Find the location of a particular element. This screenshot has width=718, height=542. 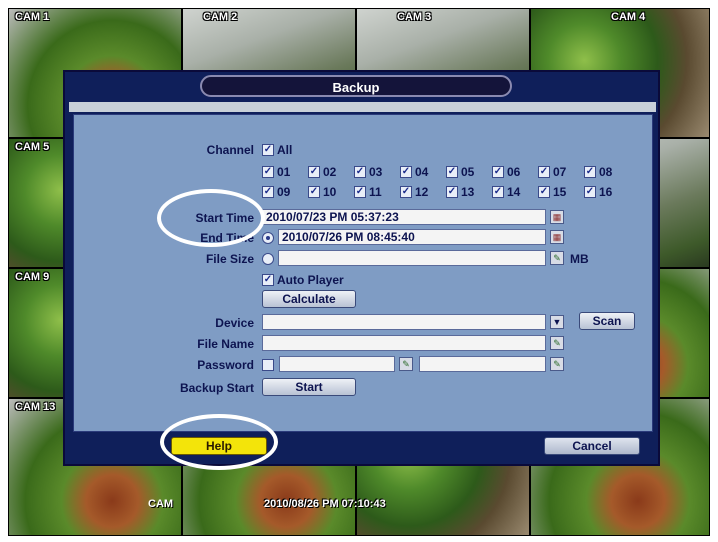

channel-checkbox-13: ✓ is located at coordinates (452, 192).